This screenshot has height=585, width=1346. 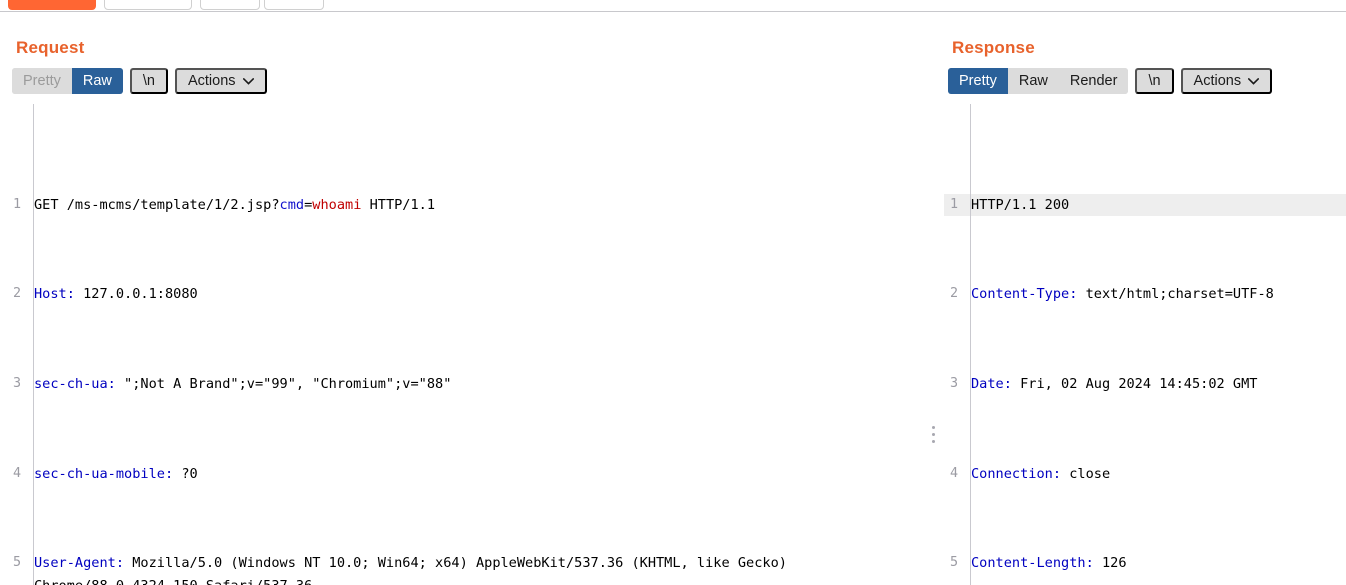 What do you see at coordinates (337, 204) in the screenshot?
I see `query-param-value: whoami` at bounding box center [337, 204].